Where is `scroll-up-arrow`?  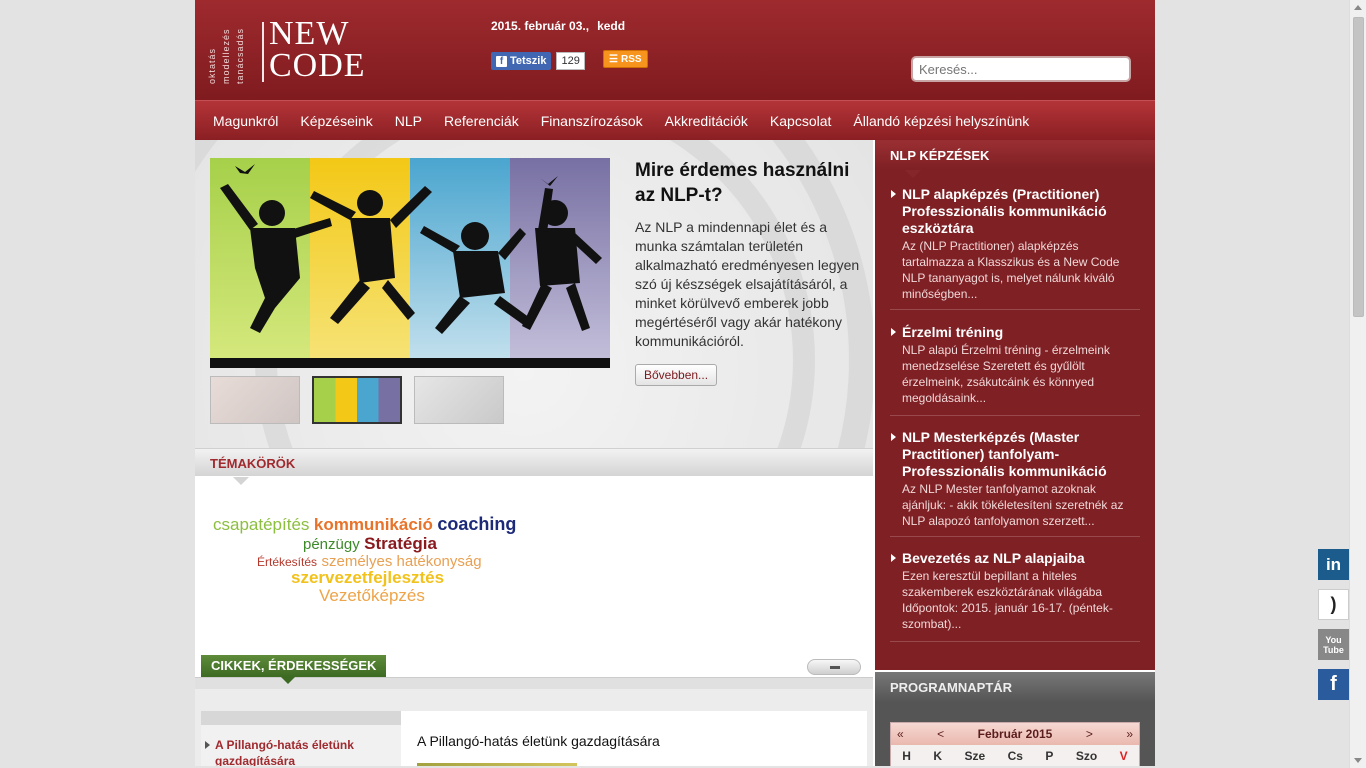 scroll-up-arrow is located at coordinates (1358, 7).